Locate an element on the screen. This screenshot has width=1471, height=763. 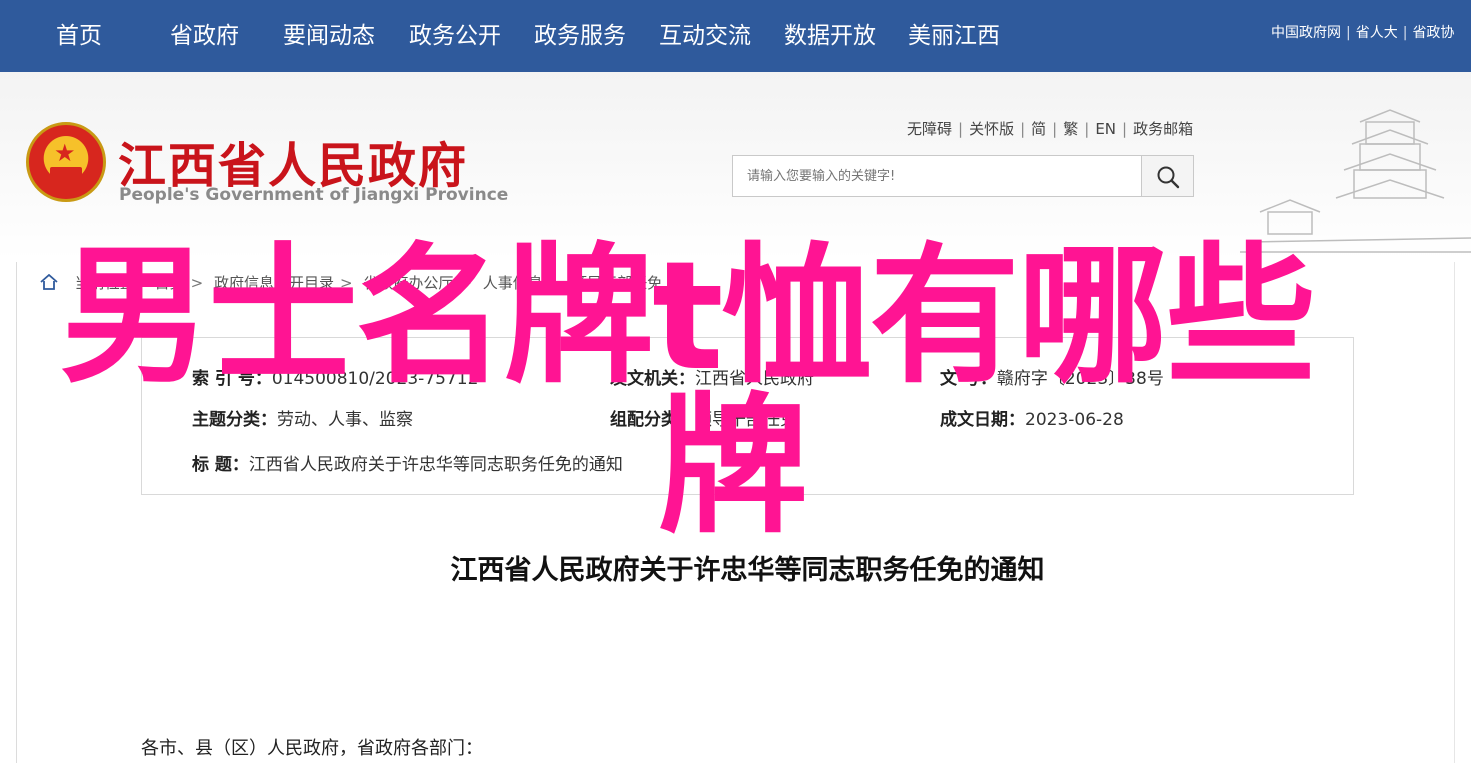
link-provincial-cppcc: 省政协 is located at coordinates (1433, 32).